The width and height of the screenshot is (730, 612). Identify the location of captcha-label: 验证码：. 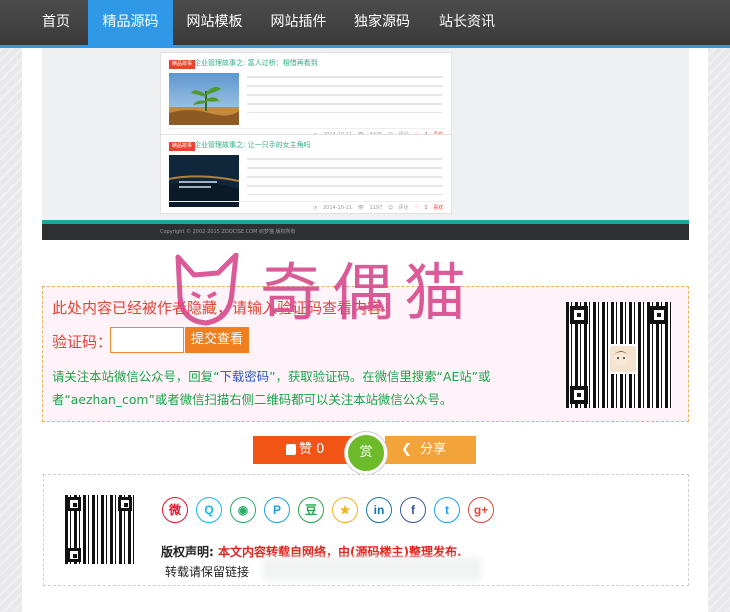
(82, 342).